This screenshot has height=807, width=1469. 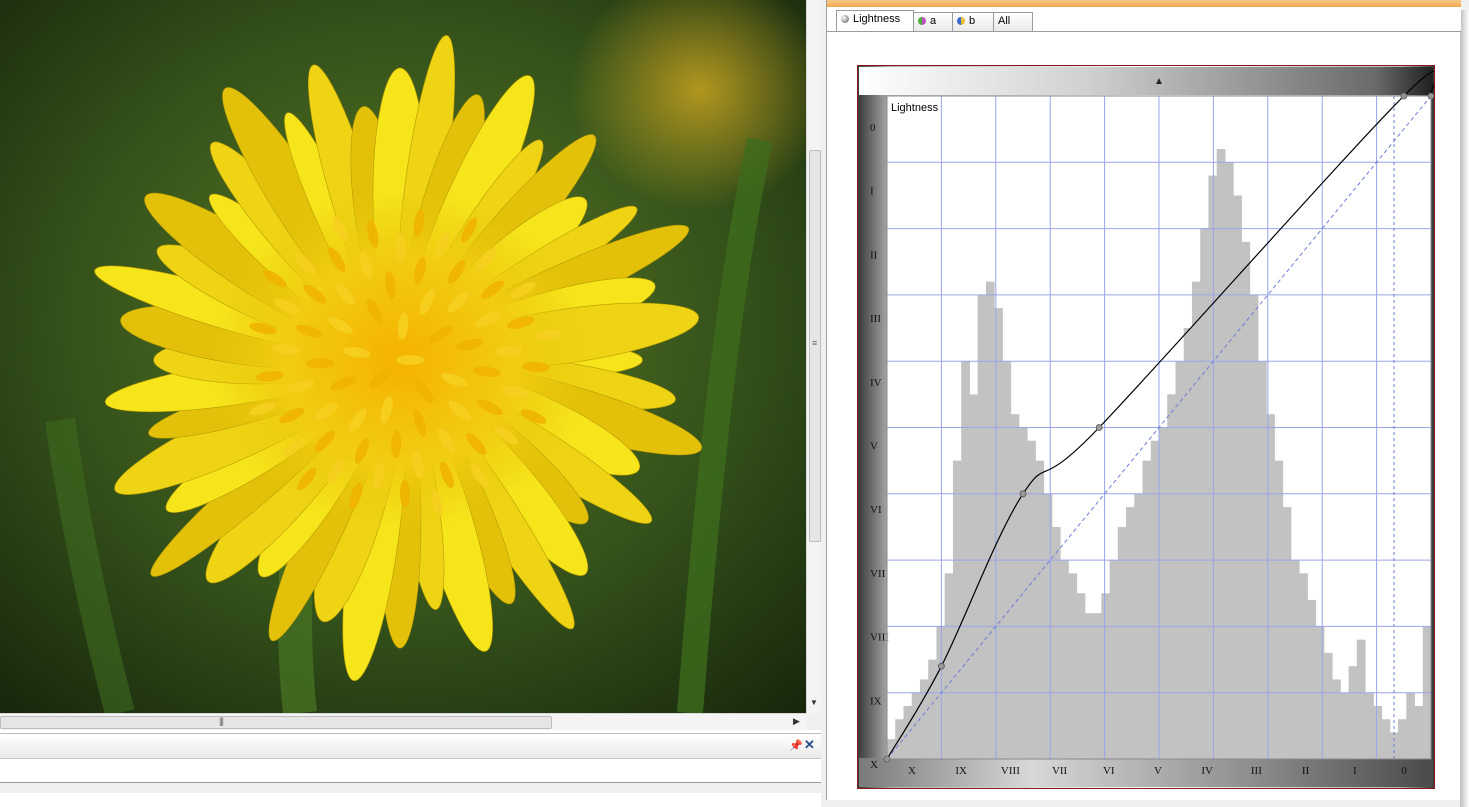 What do you see at coordinates (221, 721) in the screenshot?
I see `grip-icon: |||` at bounding box center [221, 721].